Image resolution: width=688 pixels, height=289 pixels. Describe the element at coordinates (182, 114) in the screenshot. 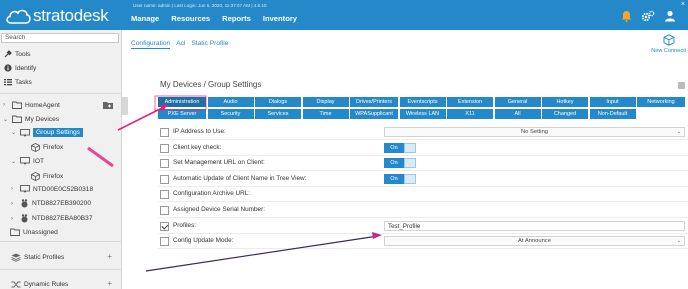

I see `tab-pxe-server: PXE Server` at that location.